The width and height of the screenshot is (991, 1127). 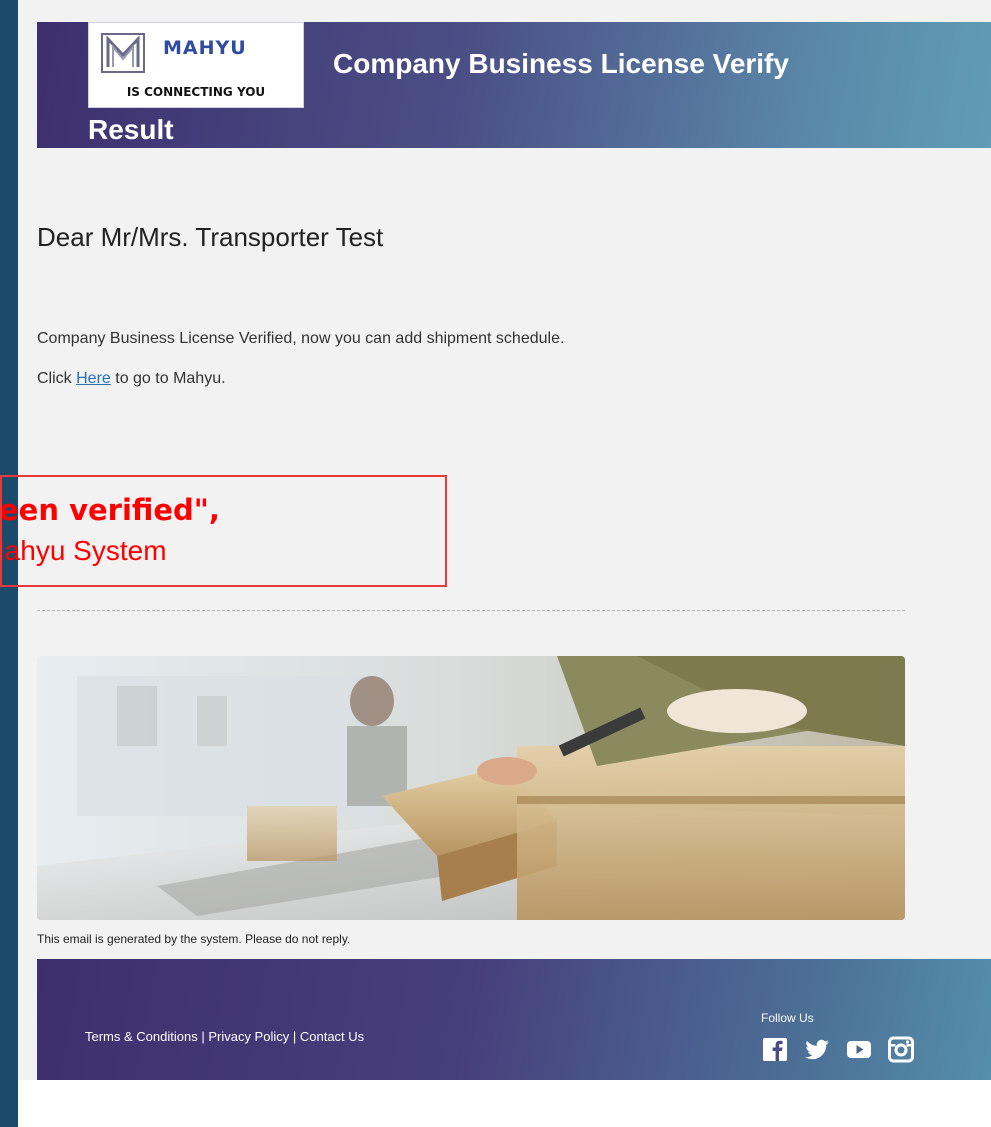 I want to click on instagram-icon, so click(x=901, y=1049).